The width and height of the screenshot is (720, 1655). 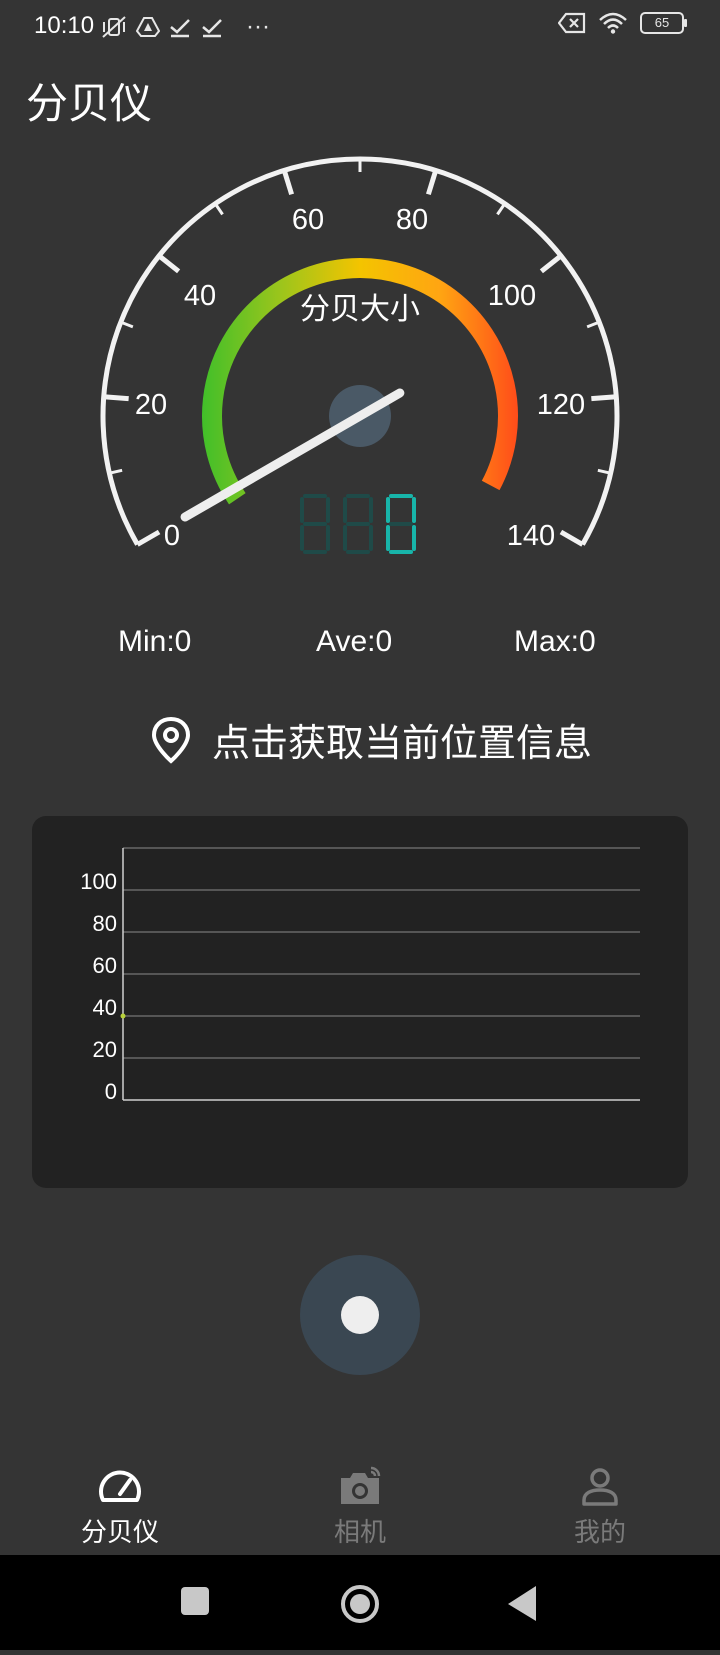 I want to click on gauge-scale-labels: 0 20 40 60 80 100 120 140, so click(x=360, y=378).